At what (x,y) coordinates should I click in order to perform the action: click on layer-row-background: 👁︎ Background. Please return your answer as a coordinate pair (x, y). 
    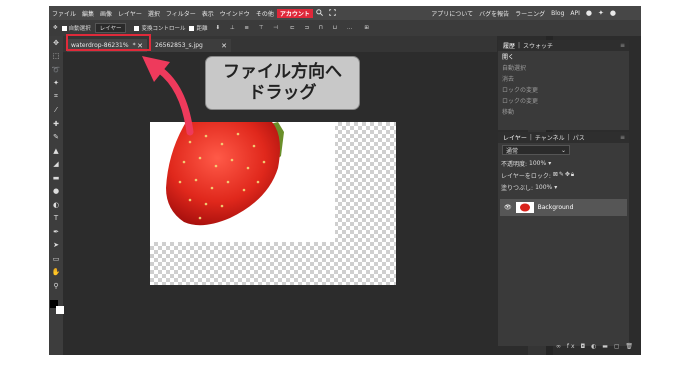
    Looking at the image, I should click on (563, 207).